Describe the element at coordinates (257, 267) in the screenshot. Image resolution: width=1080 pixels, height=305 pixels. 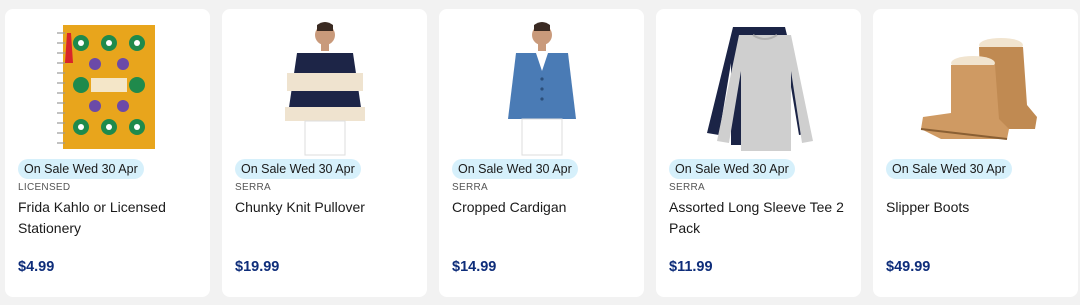
I see `product-price: $19.99` at that location.